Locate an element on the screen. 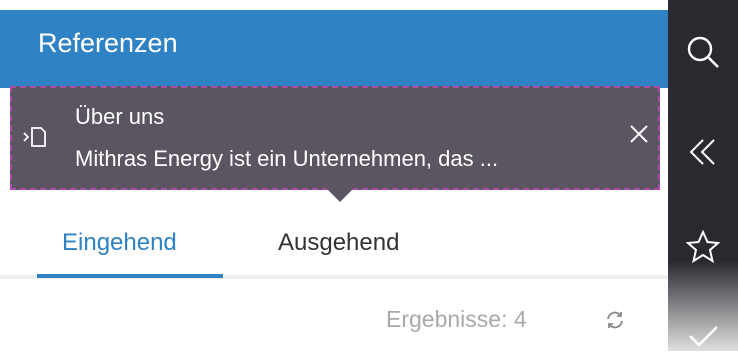 The image size is (738, 357). panel-title: Referenzen is located at coordinates (108, 43).